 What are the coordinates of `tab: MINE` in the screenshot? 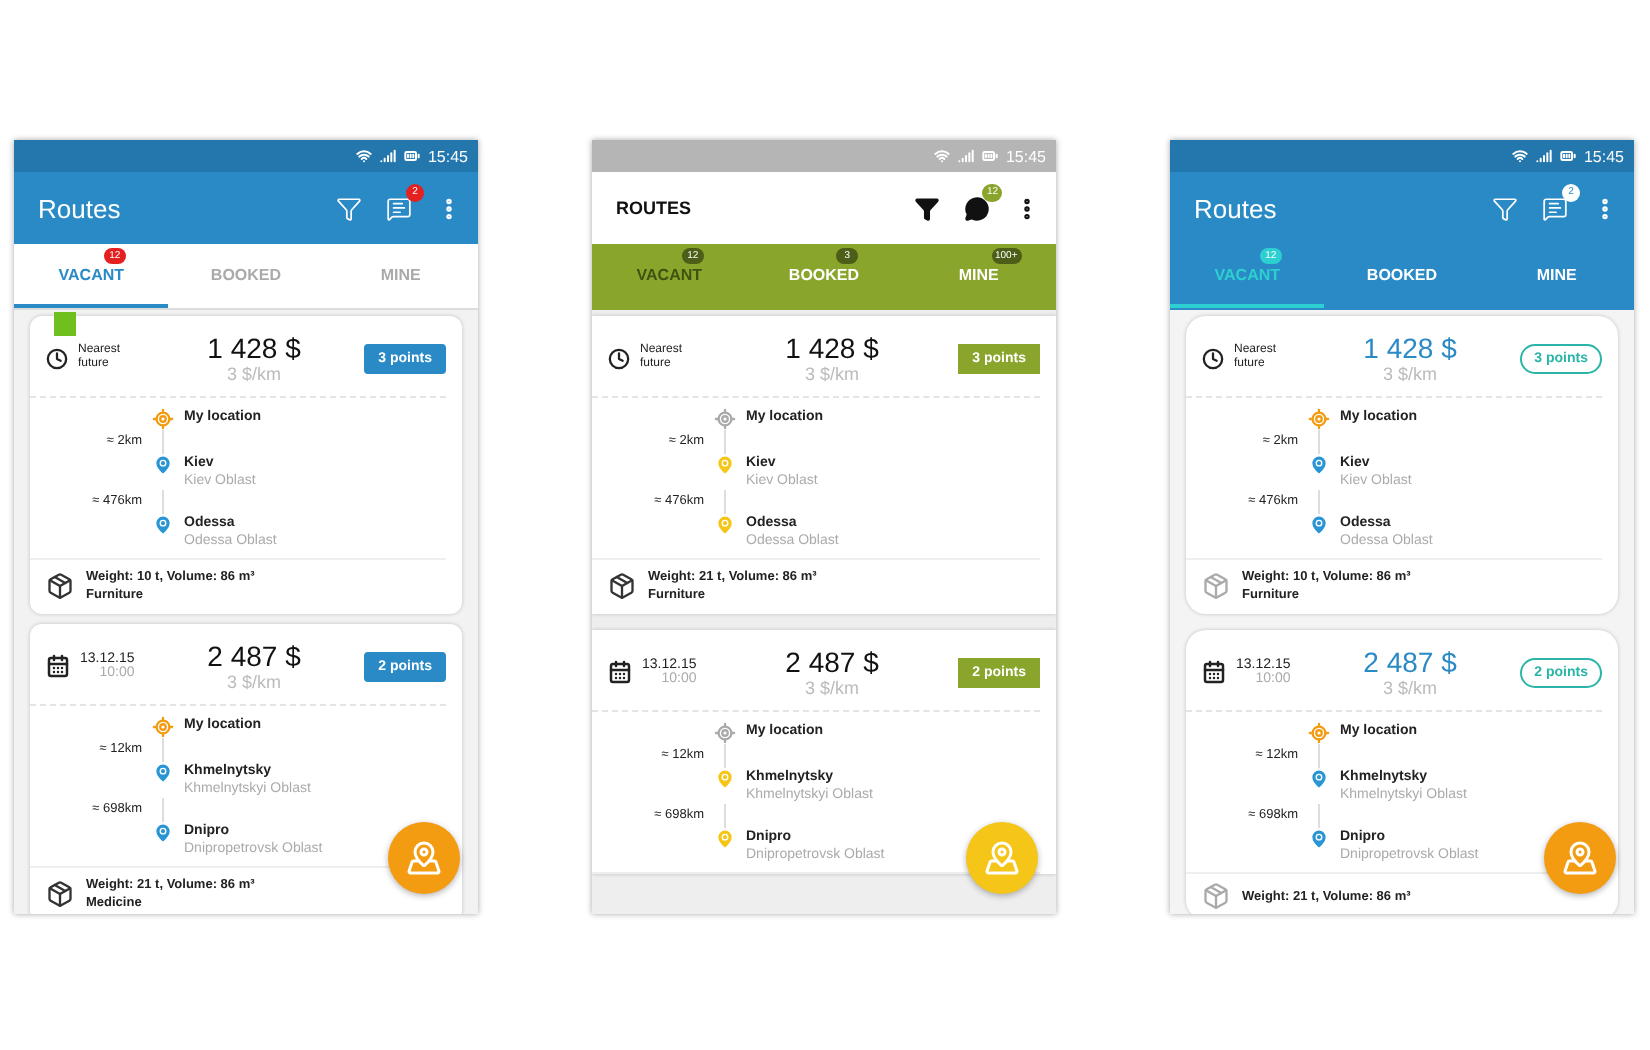 It's located at (1556, 276).